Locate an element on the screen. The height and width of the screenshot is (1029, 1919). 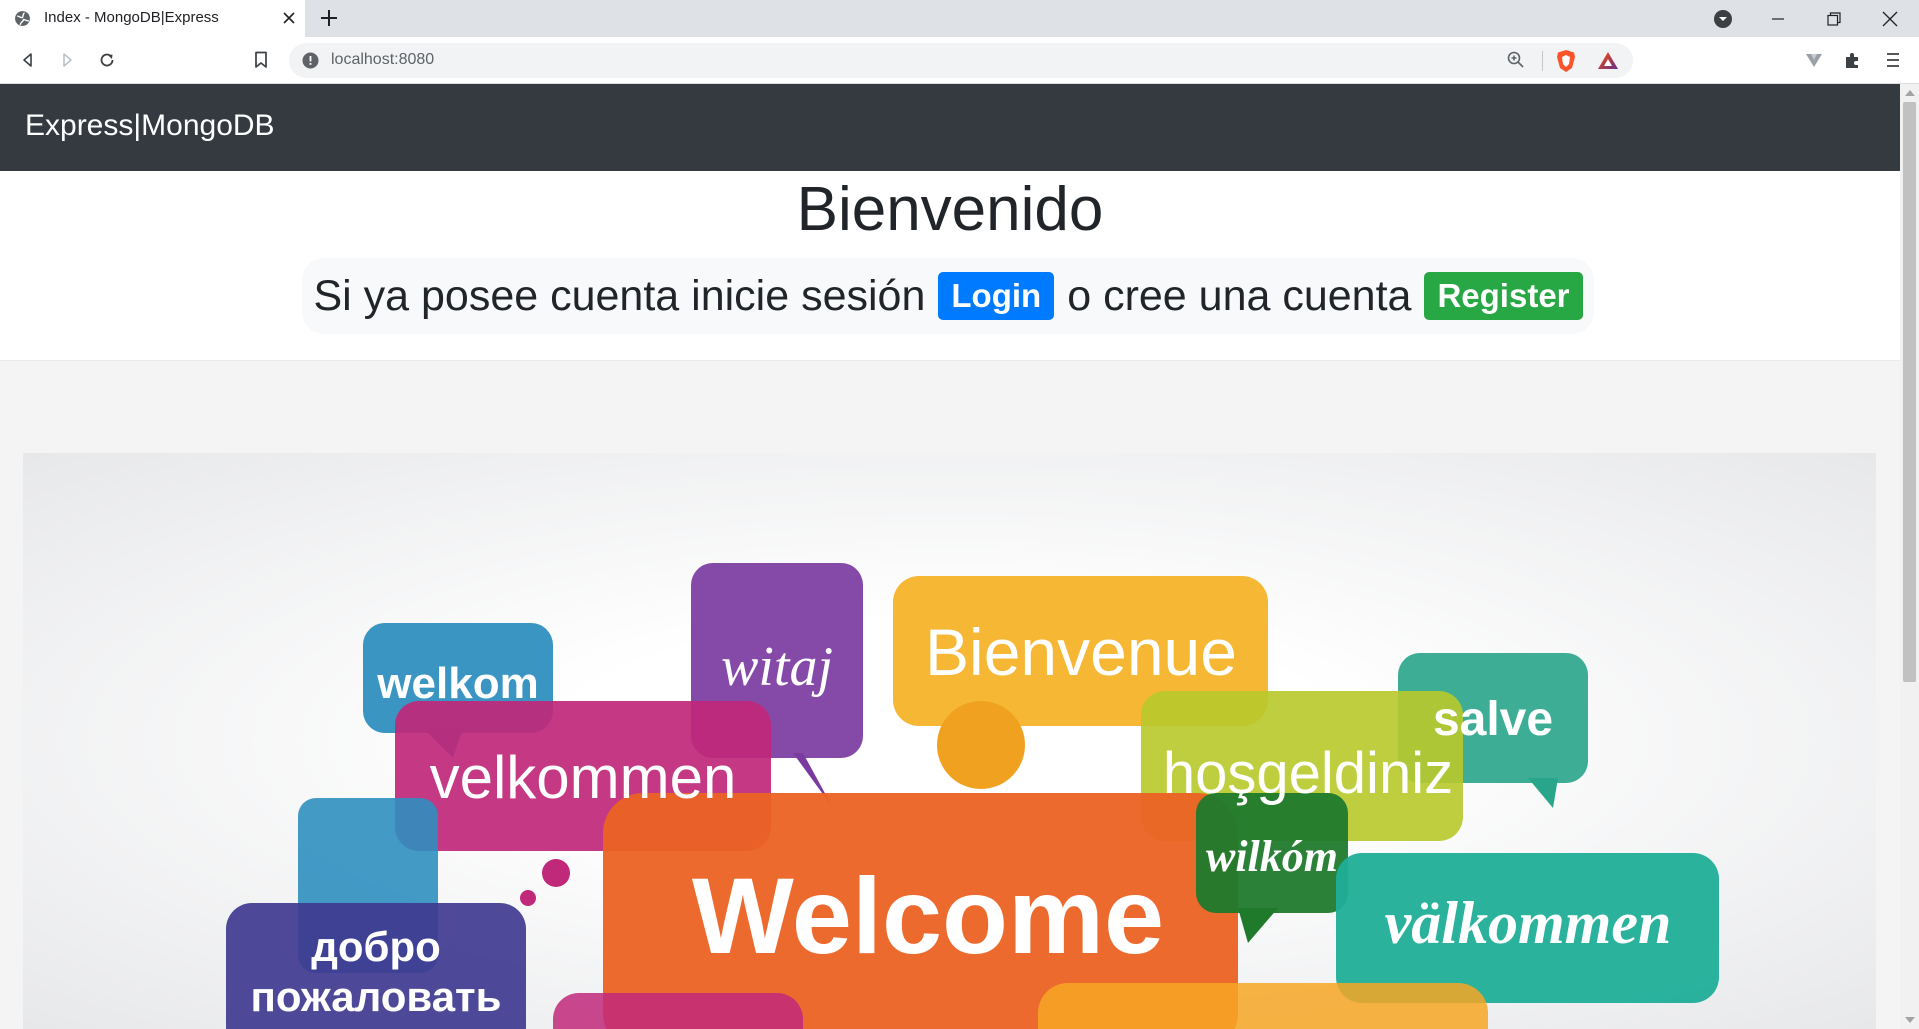
scroll-down-arrow is located at coordinates (1910, 1020).